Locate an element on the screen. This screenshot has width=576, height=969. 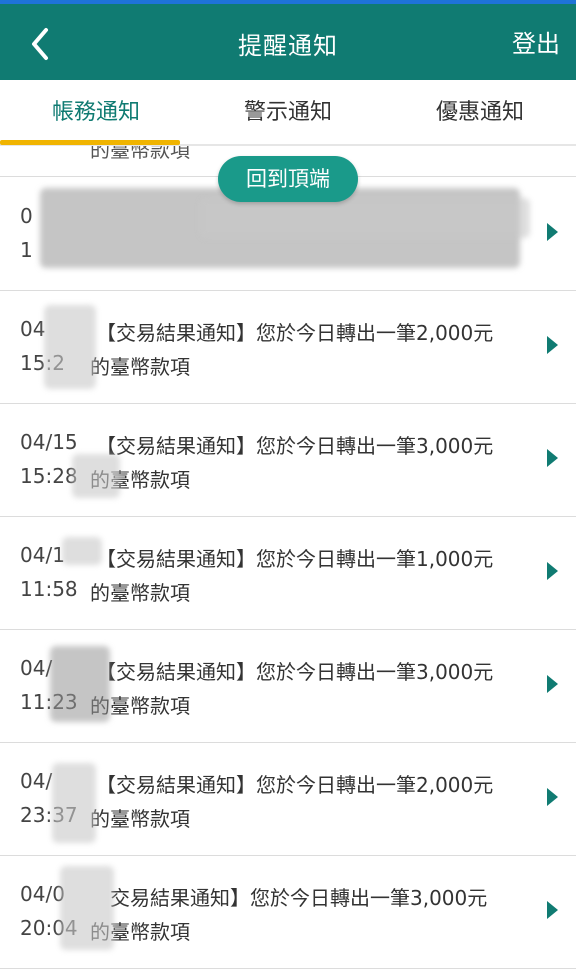
item-date: 04 is located at coordinates (33, 329).